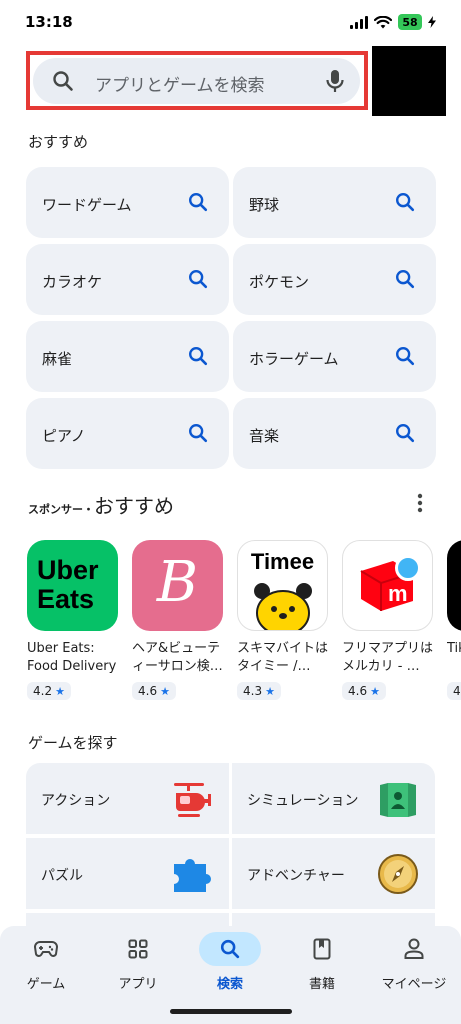 Image resolution: width=461 pixels, height=1024 pixels. Describe the element at coordinates (398, 593) in the screenshot. I see `svg-text: m` at that location.